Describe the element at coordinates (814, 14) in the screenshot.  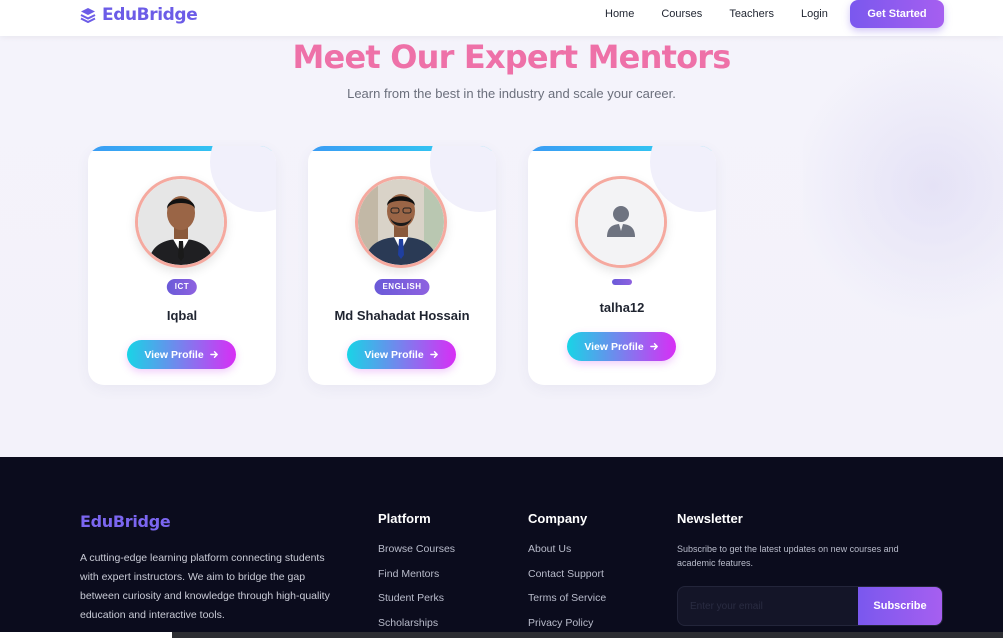
I see `nav-link-login: Login` at that location.